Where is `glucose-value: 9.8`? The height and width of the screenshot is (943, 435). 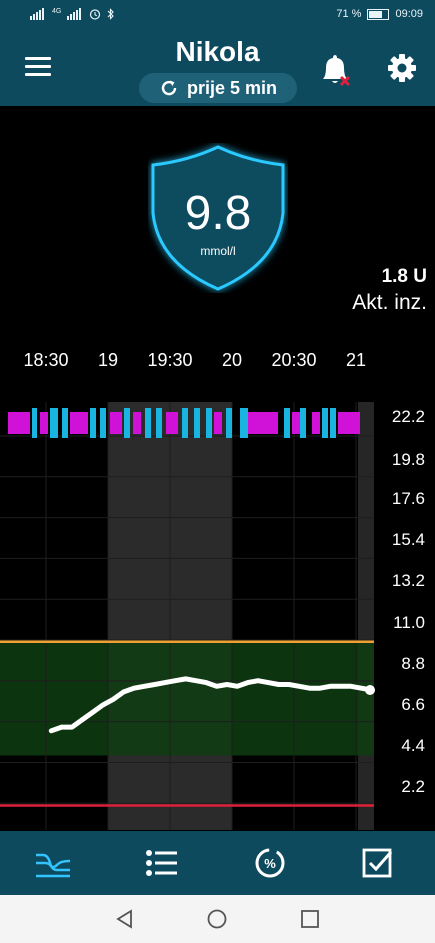
glucose-value: 9.8 is located at coordinates (218, 213).